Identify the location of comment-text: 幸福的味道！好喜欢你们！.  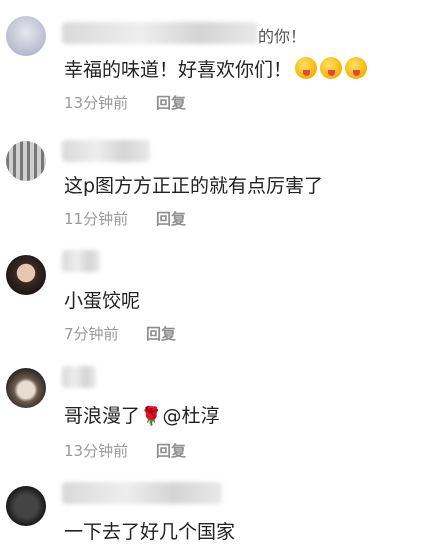
(216, 68).